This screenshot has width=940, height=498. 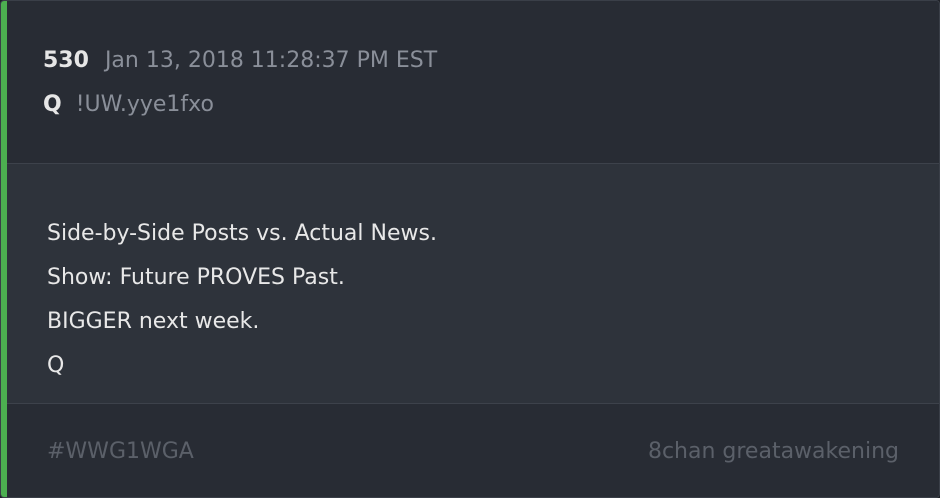 I want to click on post-meta-row: 530 Jan 13, 2018 11:28:37 PM EST, so click(x=240, y=60).